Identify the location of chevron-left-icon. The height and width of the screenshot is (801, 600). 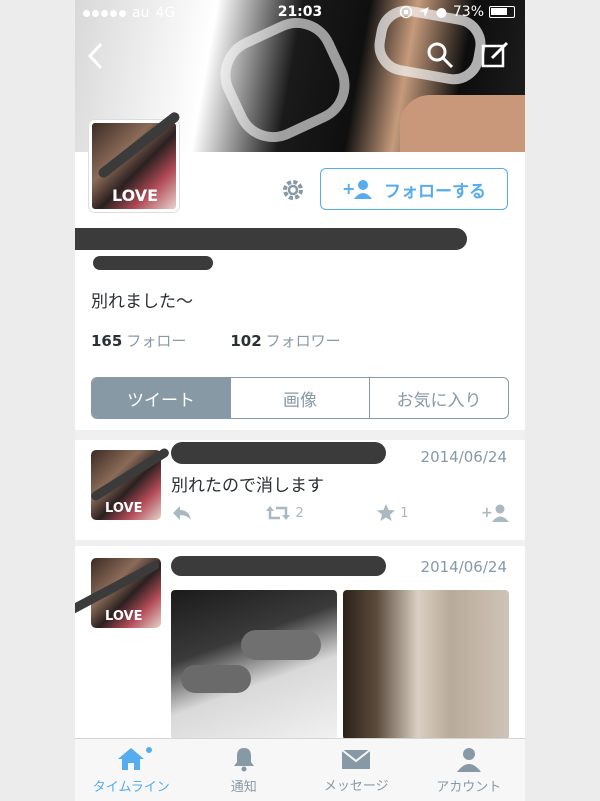
(95, 56).